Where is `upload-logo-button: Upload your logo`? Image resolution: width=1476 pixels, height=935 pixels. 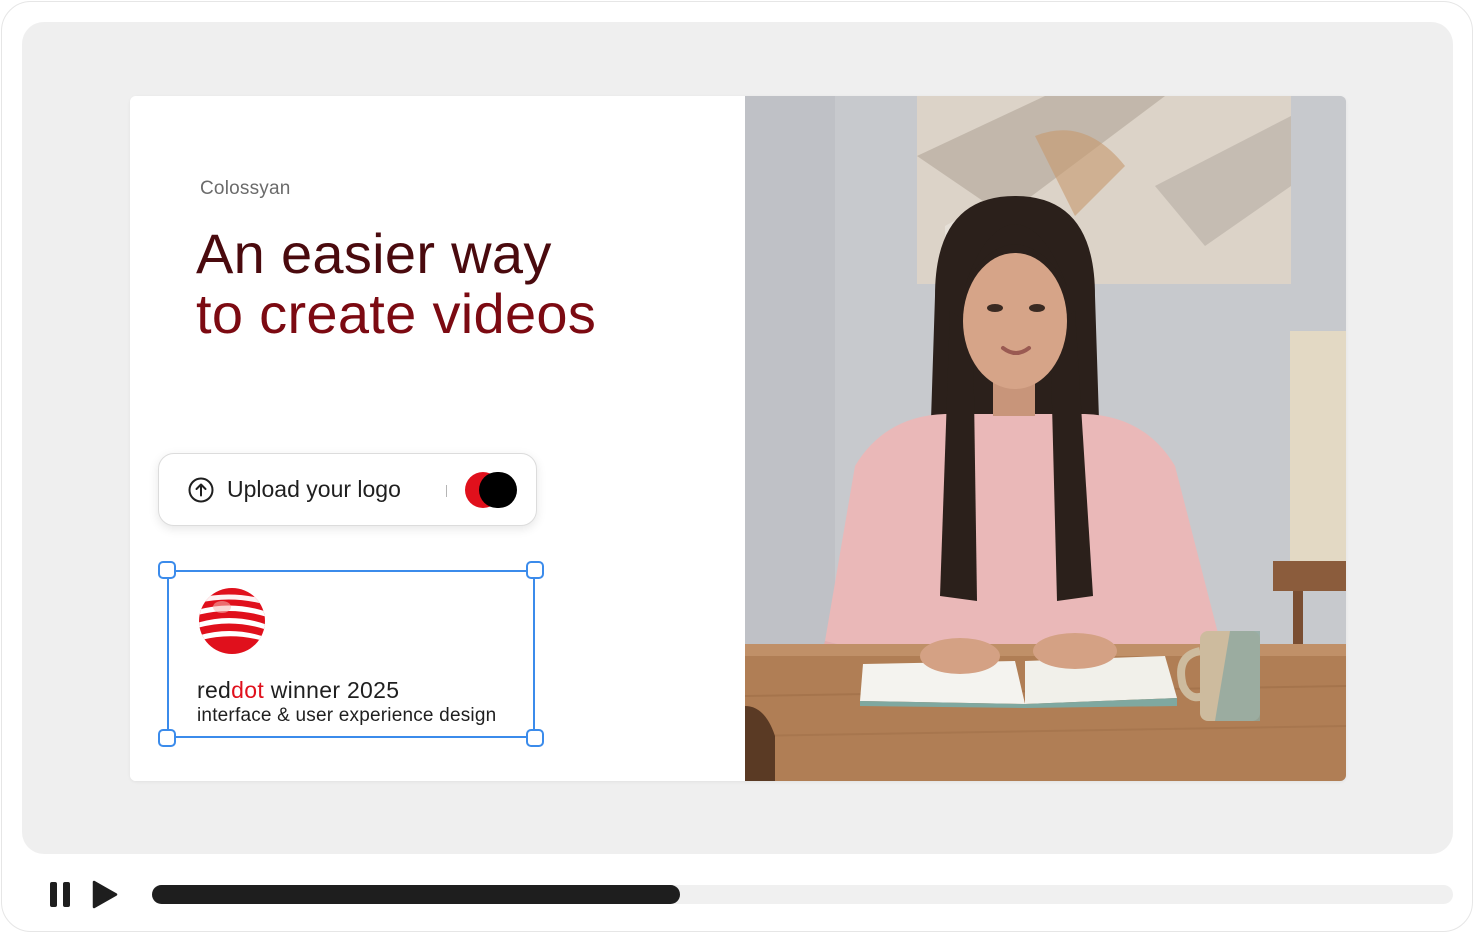 upload-logo-button: Upload your logo is located at coordinates (347, 489).